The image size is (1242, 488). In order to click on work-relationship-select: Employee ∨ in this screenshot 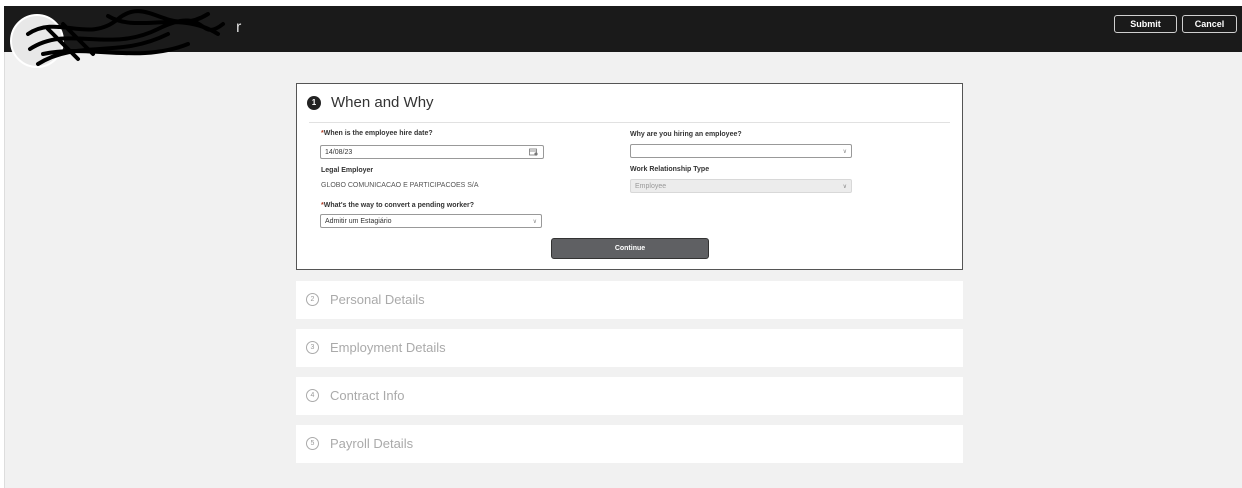, I will do `click(741, 186)`.